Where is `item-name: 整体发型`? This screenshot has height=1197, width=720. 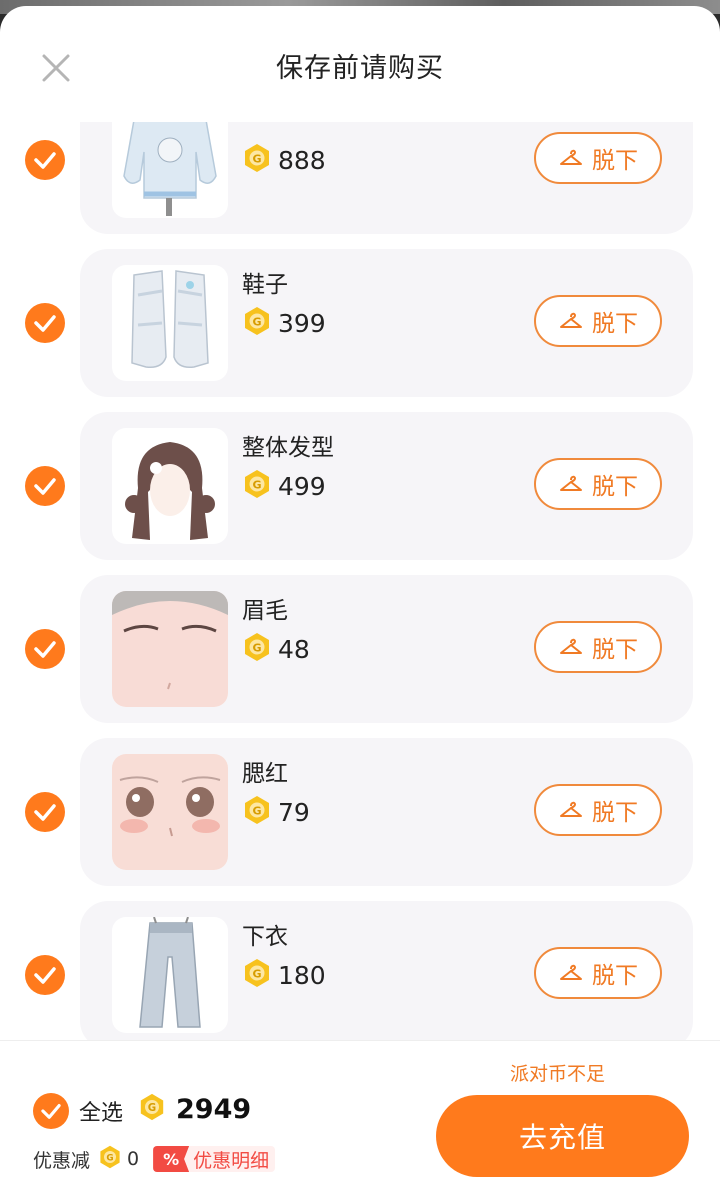
item-name: 整体发型 is located at coordinates (288, 448).